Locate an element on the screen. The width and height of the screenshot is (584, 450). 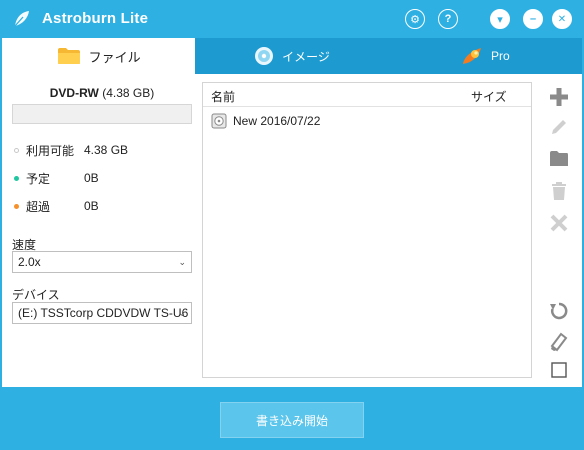
device-value: (E:) TSSTcorp CDDVDW TS-U6 is located at coordinates (103, 313).